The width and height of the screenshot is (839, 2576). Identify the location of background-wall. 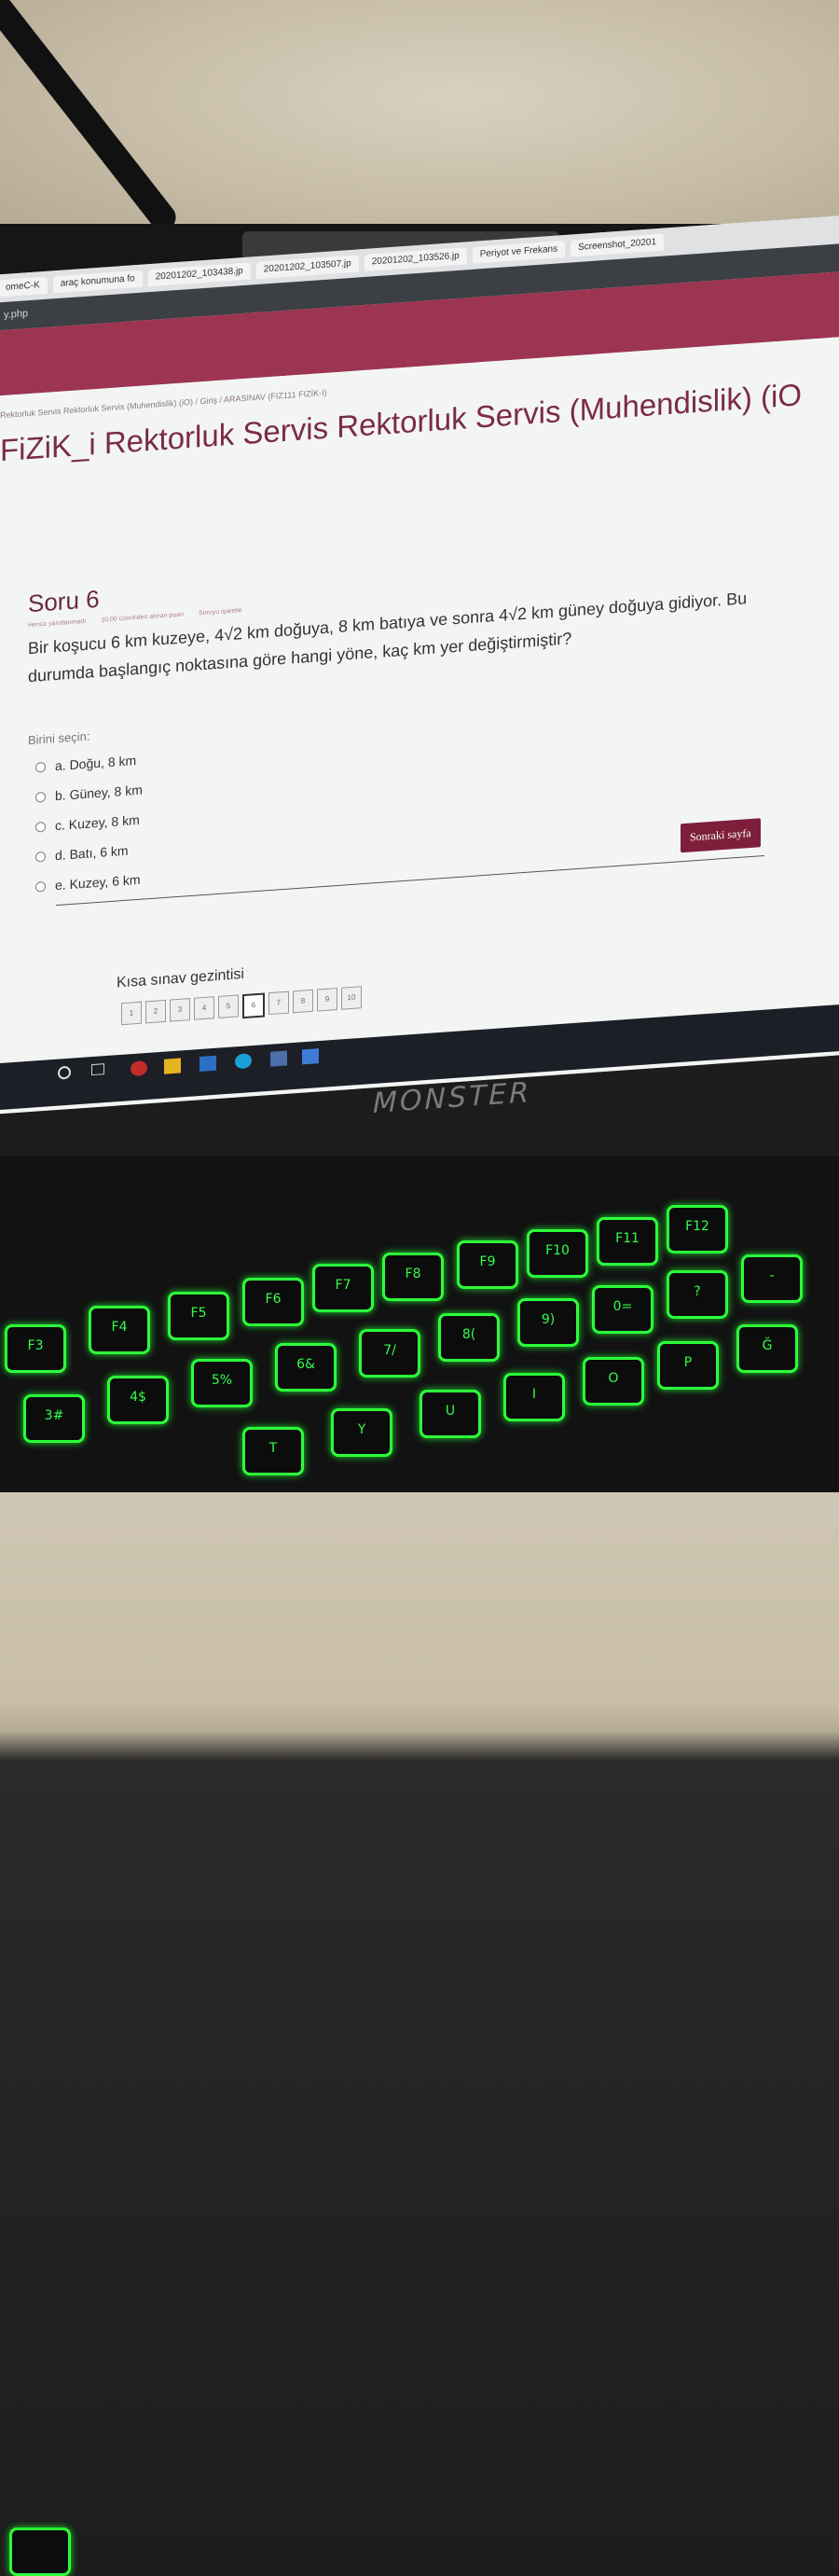
(419, 121).